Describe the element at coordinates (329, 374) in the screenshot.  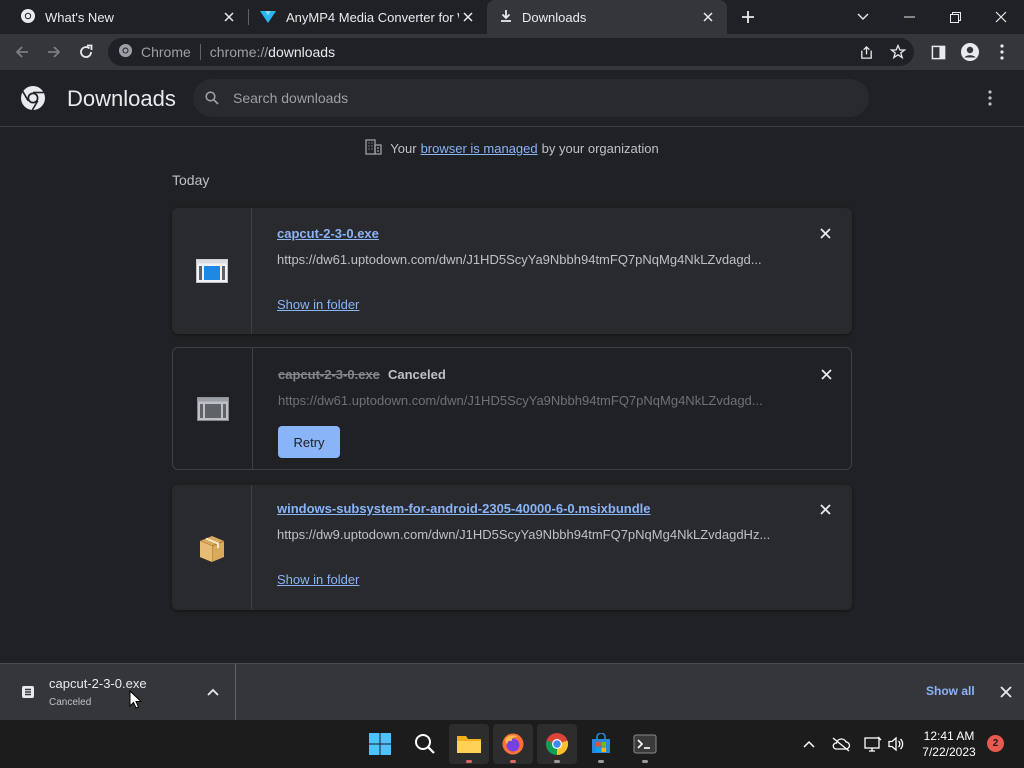
I see `file-name: capcut-2-3-0.exe` at that location.